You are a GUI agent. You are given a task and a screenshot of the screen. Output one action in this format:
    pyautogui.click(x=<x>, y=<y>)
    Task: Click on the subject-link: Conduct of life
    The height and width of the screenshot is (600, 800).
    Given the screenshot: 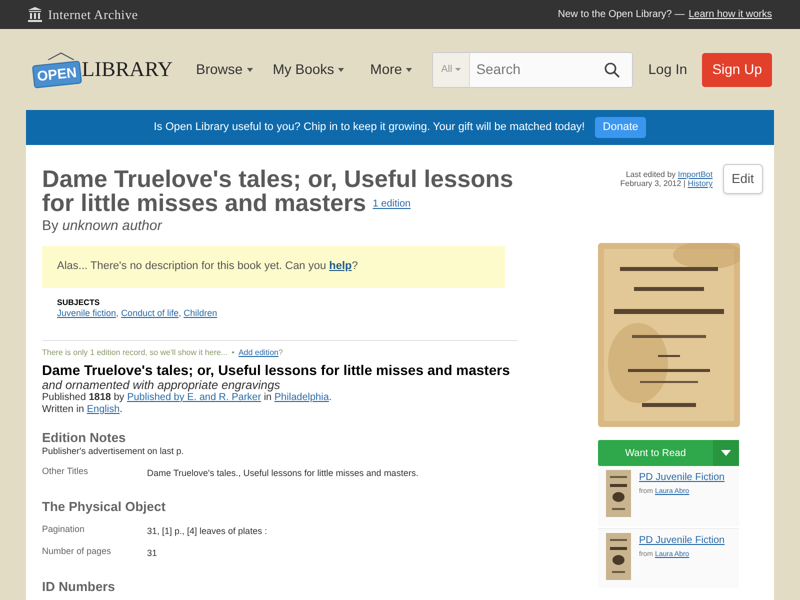 What is the action you would take?
    pyautogui.click(x=150, y=313)
    